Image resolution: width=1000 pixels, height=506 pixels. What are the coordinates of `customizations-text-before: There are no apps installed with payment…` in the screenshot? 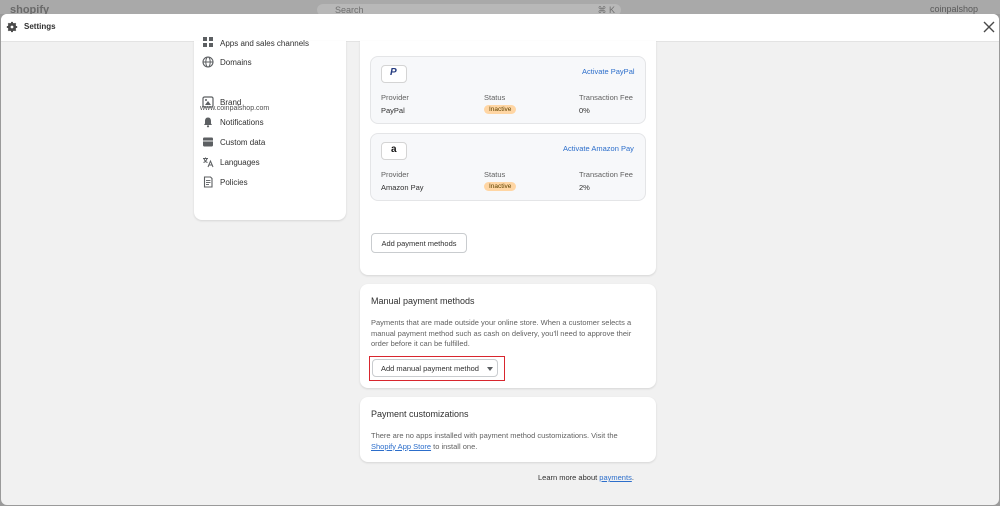 It's located at (494, 435).